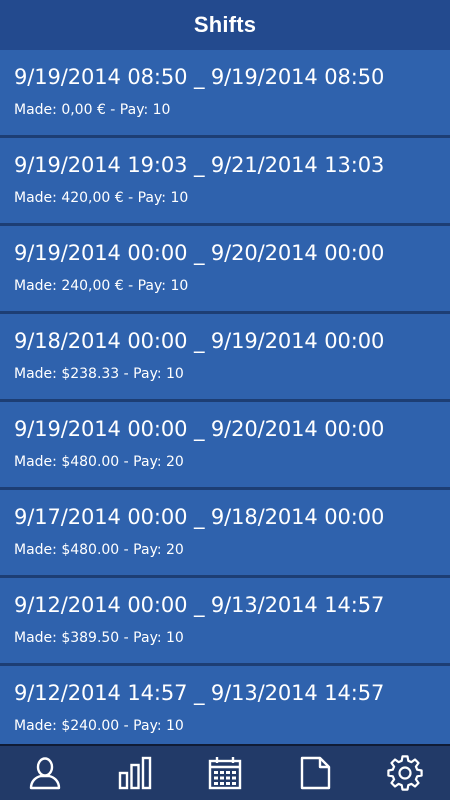 The width and height of the screenshot is (450, 800). Describe the element at coordinates (99, 374) in the screenshot. I see `shift-earnings: Made: $238.33 - Pay: 10` at that location.